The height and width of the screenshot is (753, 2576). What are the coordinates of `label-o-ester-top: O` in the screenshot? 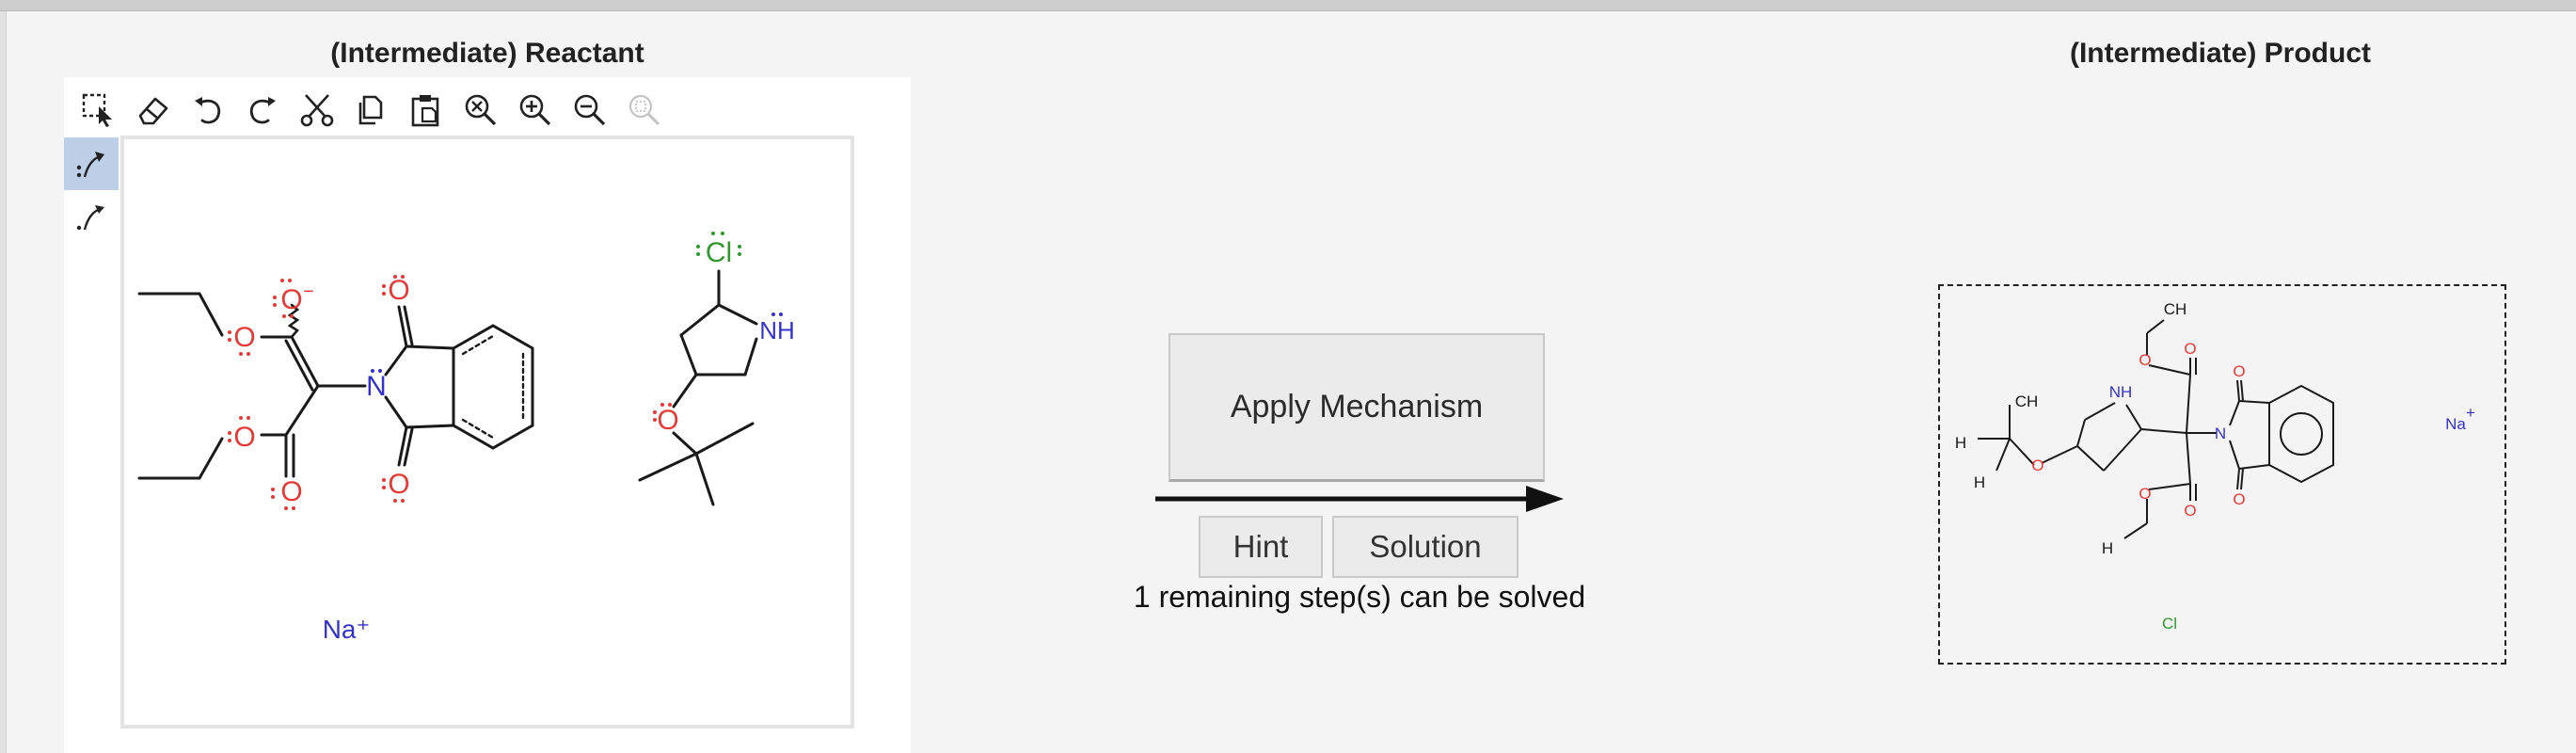 It's located at (2145, 360).